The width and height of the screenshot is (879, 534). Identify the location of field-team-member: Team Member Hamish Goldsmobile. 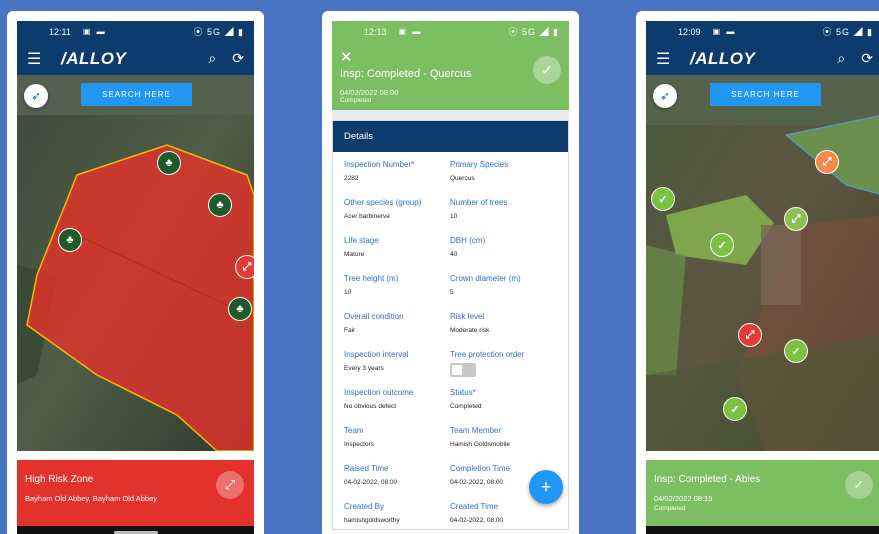
(505, 445).